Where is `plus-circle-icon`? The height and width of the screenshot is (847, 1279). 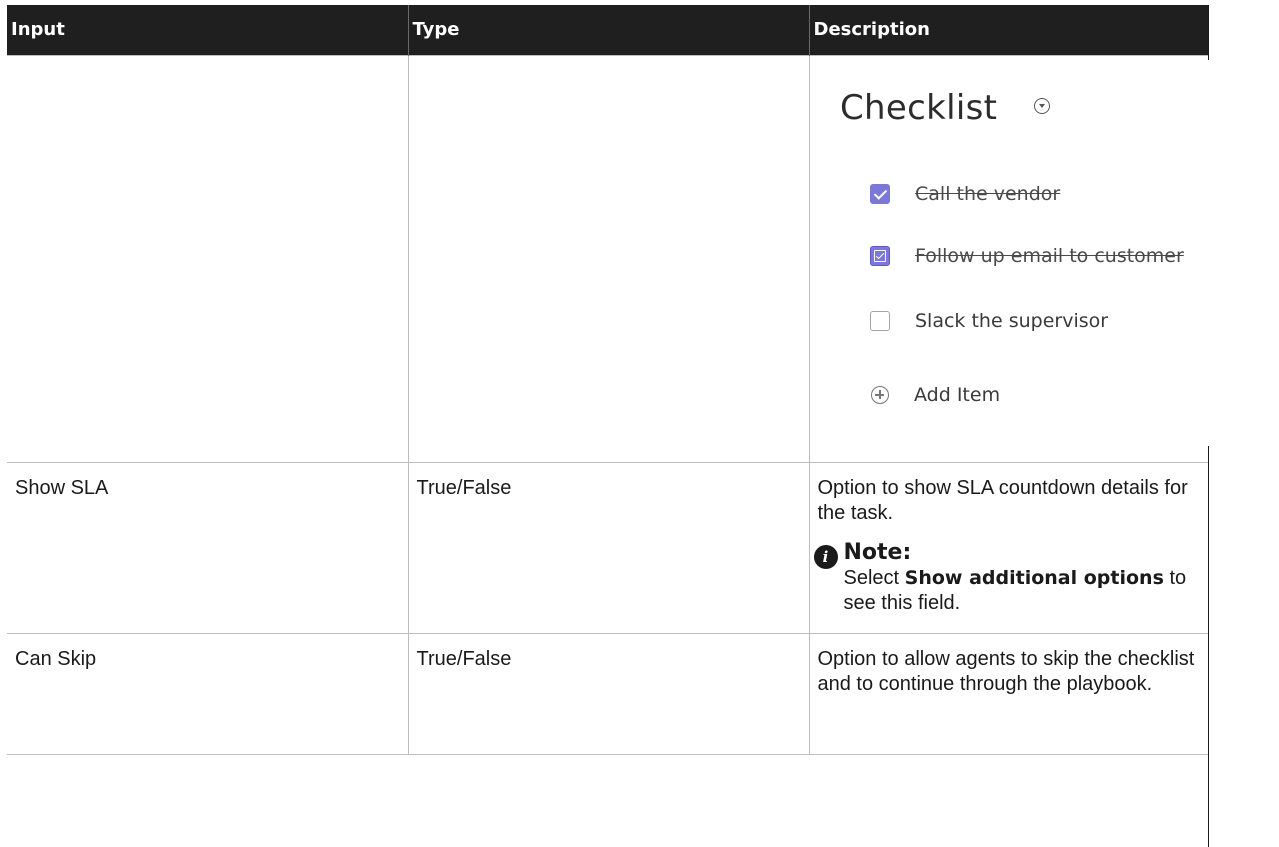
plus-circle-icon is located at coordinates (880, 395).